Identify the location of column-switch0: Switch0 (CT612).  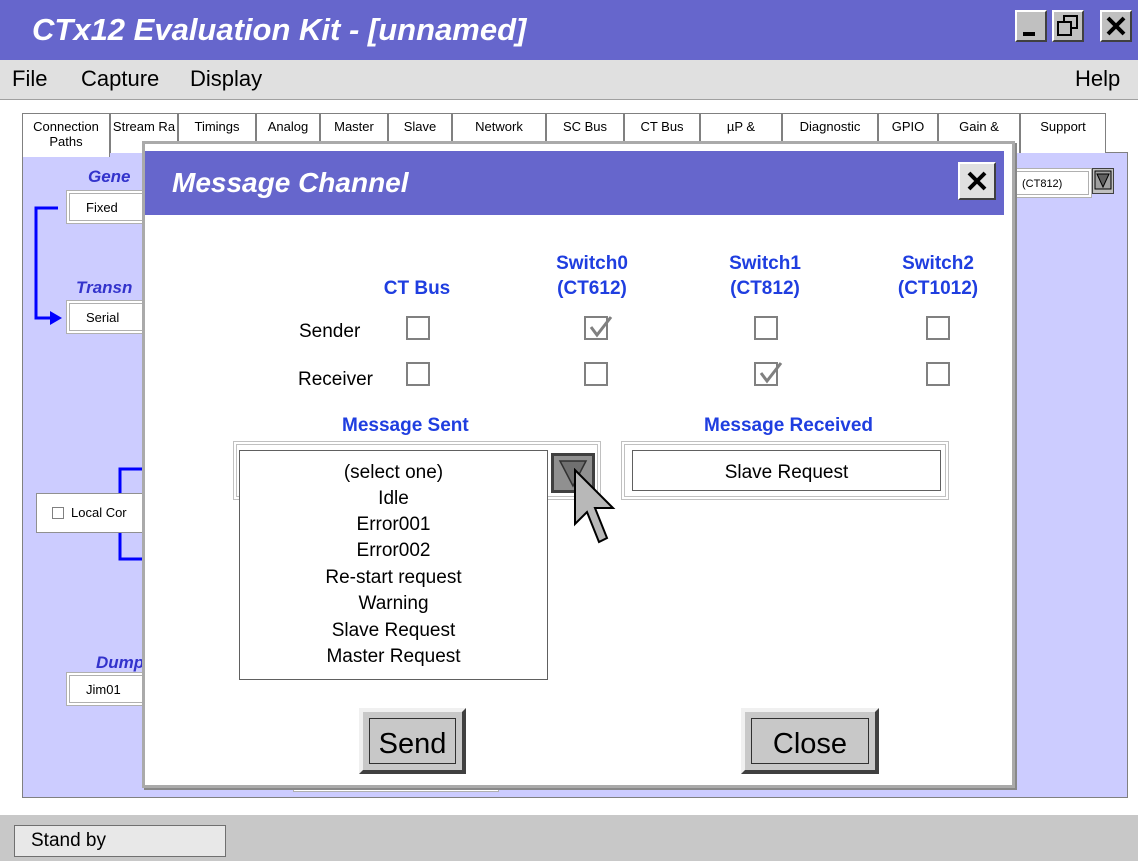
(592, 276).